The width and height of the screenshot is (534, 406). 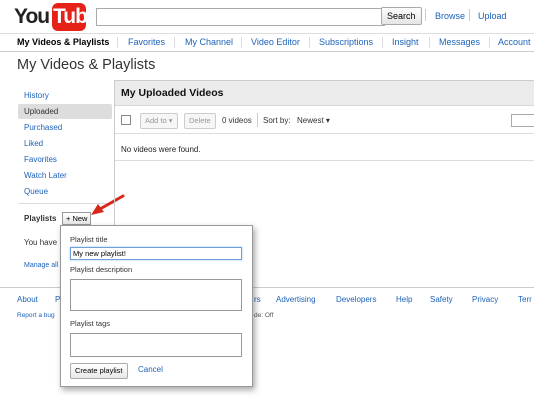 What do you see at coordinates (514, 42) in the screenshot?
I see `tab-account: Account` at bounding box center [514, 42].